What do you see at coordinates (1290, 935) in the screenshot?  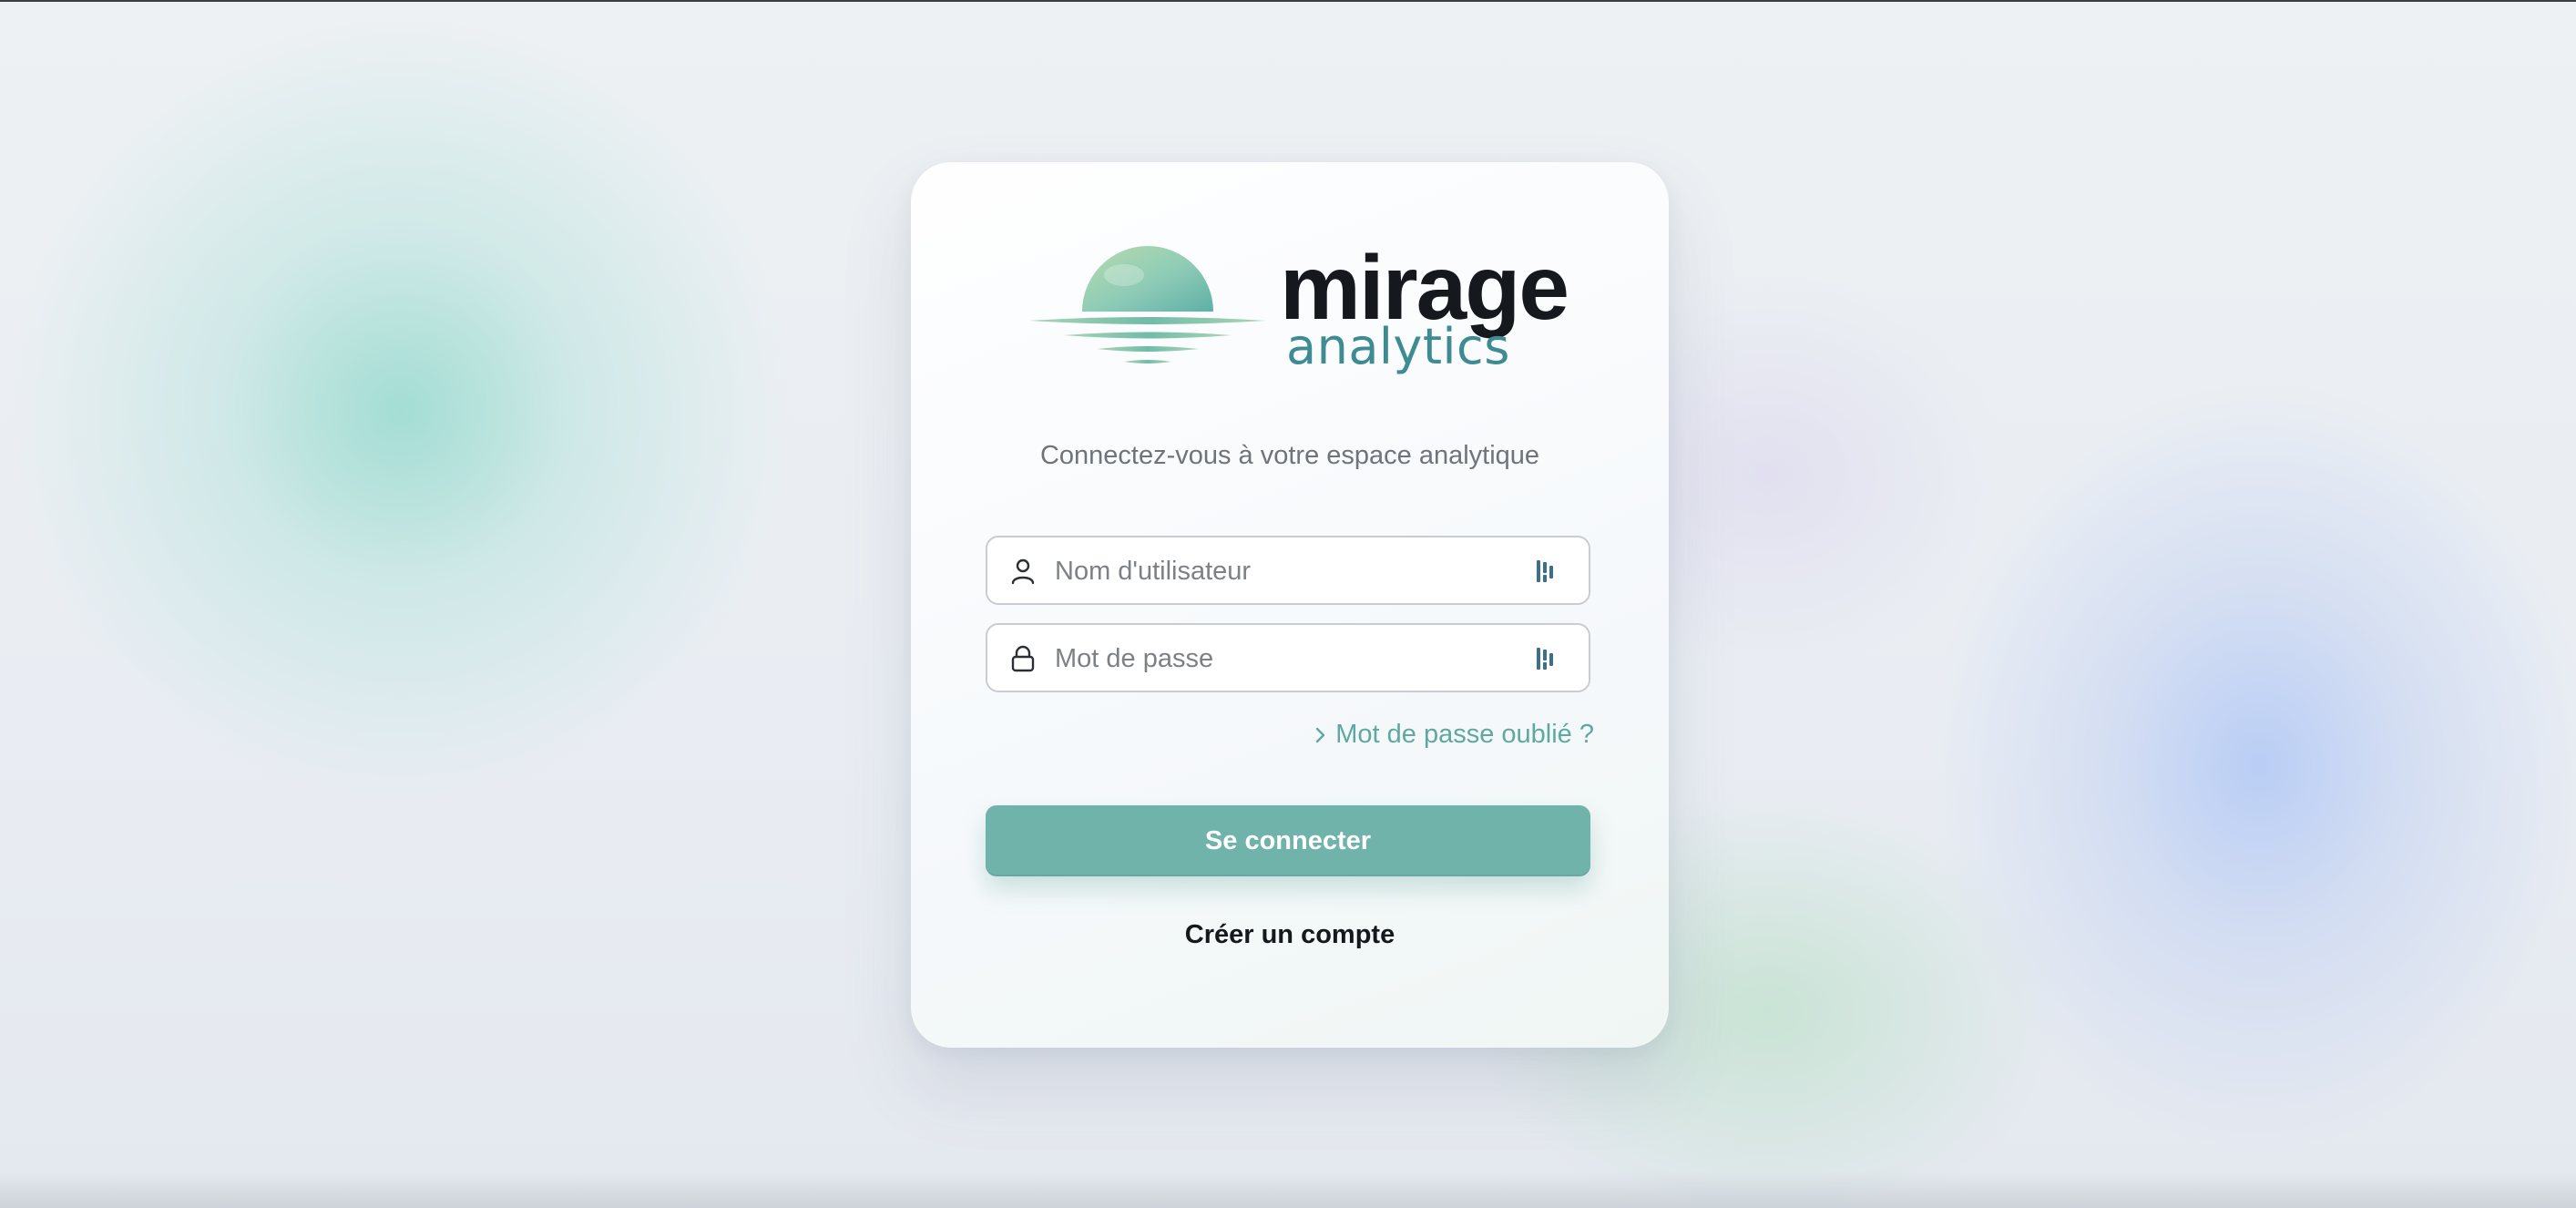 I see `create-account-link: Créer un compte` at bounding box center [1290, 935].